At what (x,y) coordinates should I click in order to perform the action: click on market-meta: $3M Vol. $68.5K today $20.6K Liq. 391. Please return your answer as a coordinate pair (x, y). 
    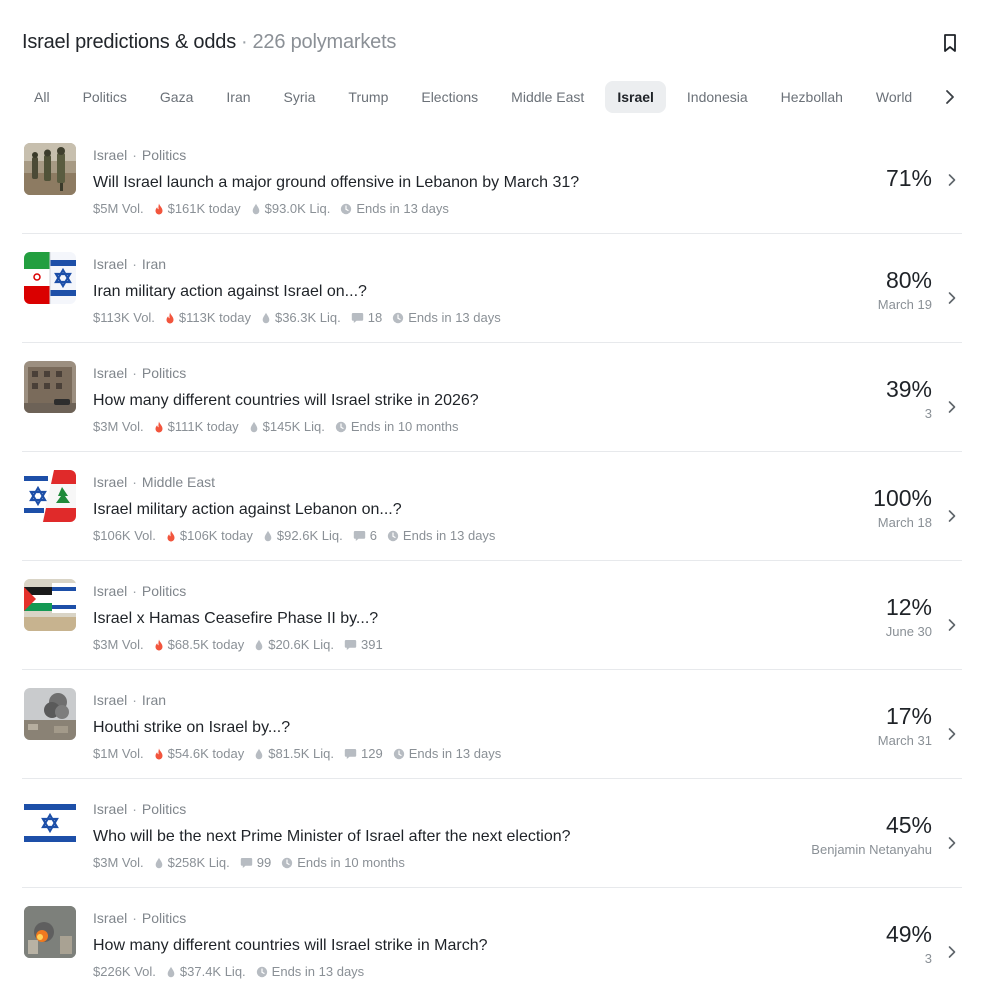
    Looking at the image, I should click on (243, 644).